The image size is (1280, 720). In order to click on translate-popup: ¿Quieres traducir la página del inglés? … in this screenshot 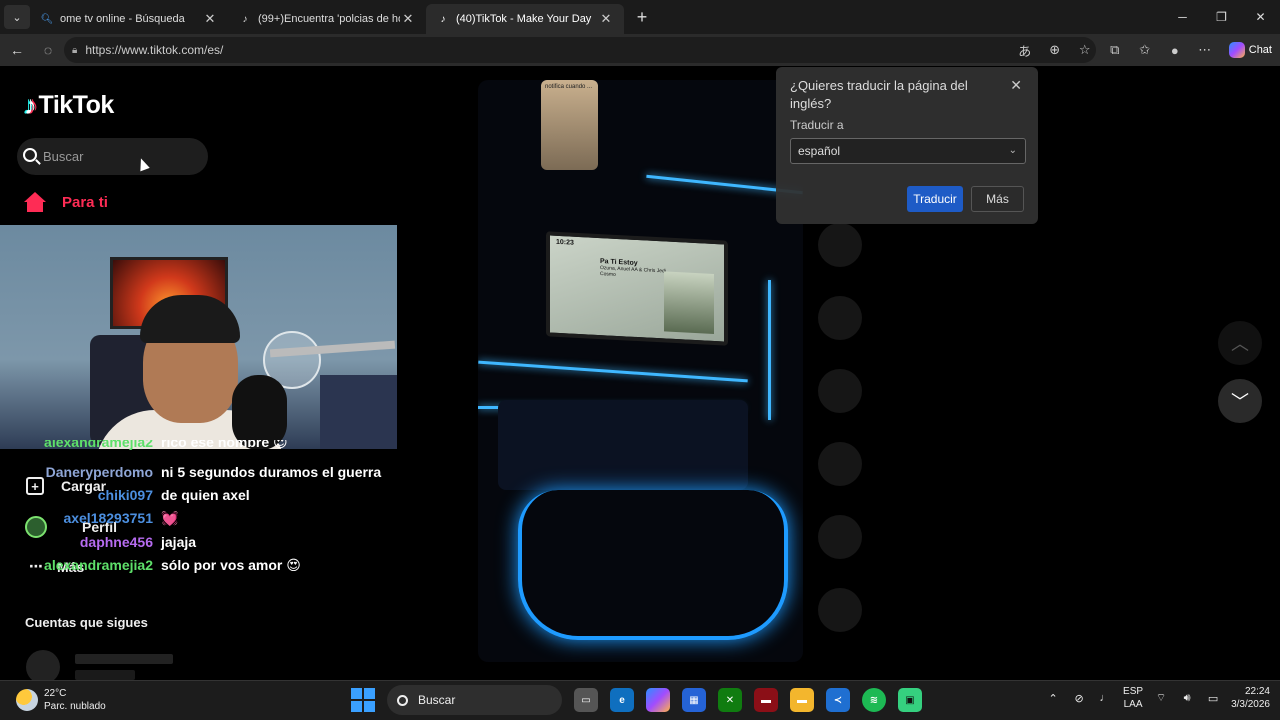, I will do `click(907, 145)`.